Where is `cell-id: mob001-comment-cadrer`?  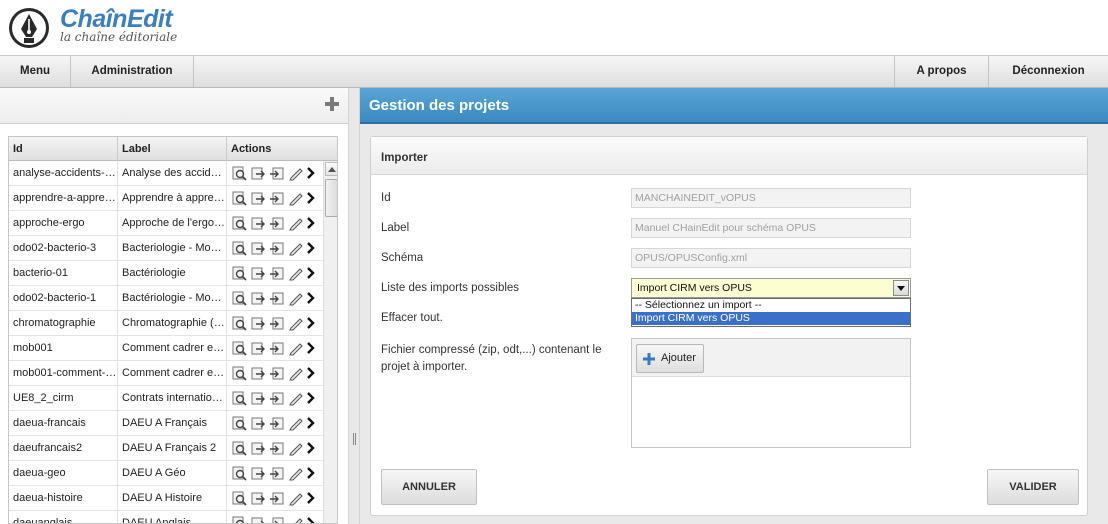 cell-id: mob001-comment-cadrer is located at coordinates (63, 373).